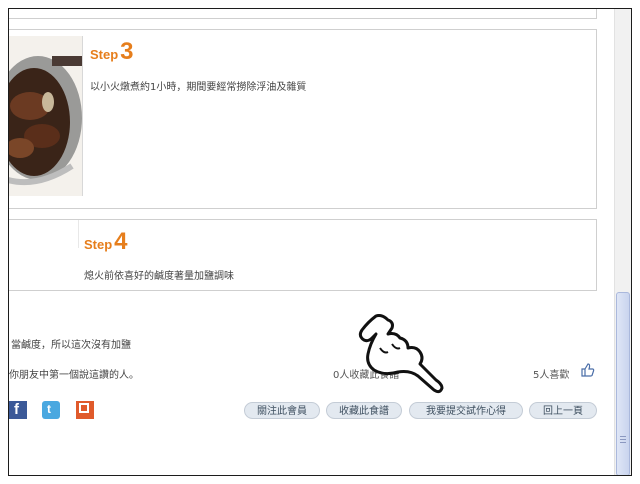  What do you see at coordinates (282, 410) in the screenshot?
I see `follow-member-button: 關注此會員` at bounding box center [282, 410].